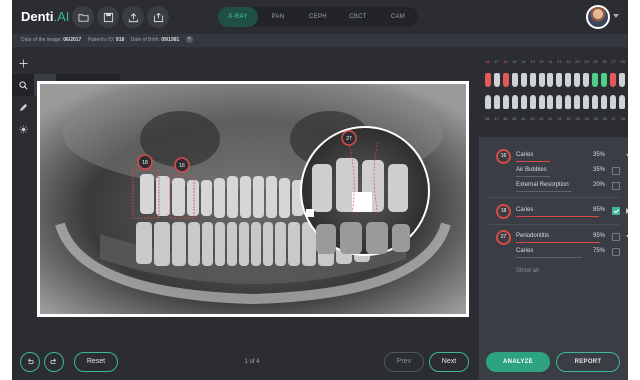 The width and height of the screenshot is (640, 380). Describe the element at coordinates (404, 362) in the screenshot. I see `prev-button: Prev` at that location.